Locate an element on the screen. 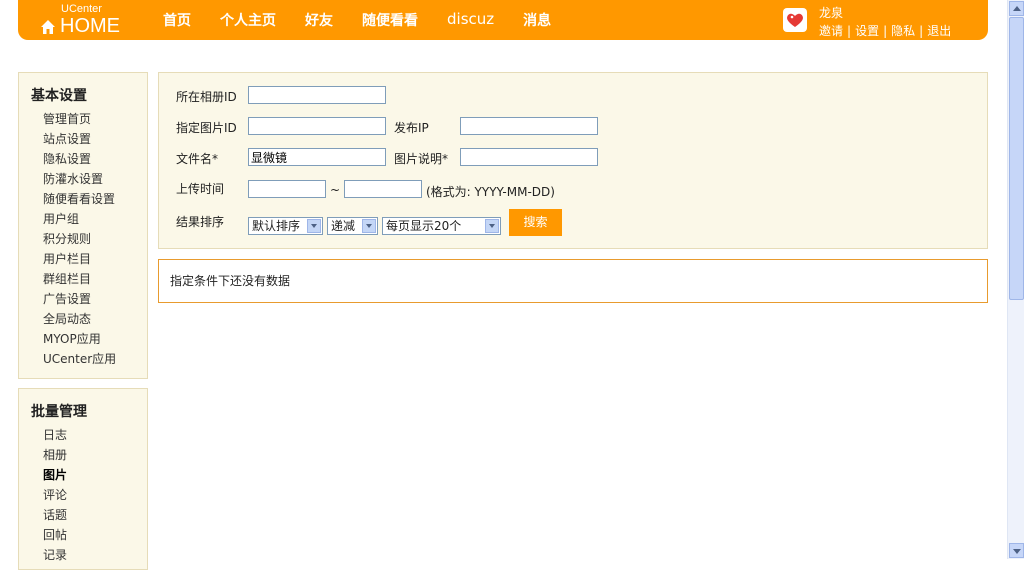 The height and width of the screenshot is (570, 1024). invite-link: 邀请 is located at coordinates (831, 31).